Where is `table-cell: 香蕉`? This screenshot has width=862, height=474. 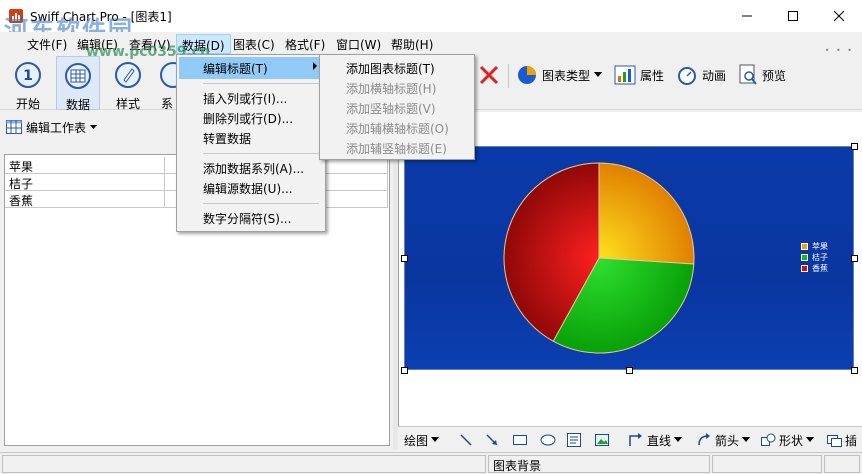 table-cell: 香蕉 is located at coordinates (85, 199).